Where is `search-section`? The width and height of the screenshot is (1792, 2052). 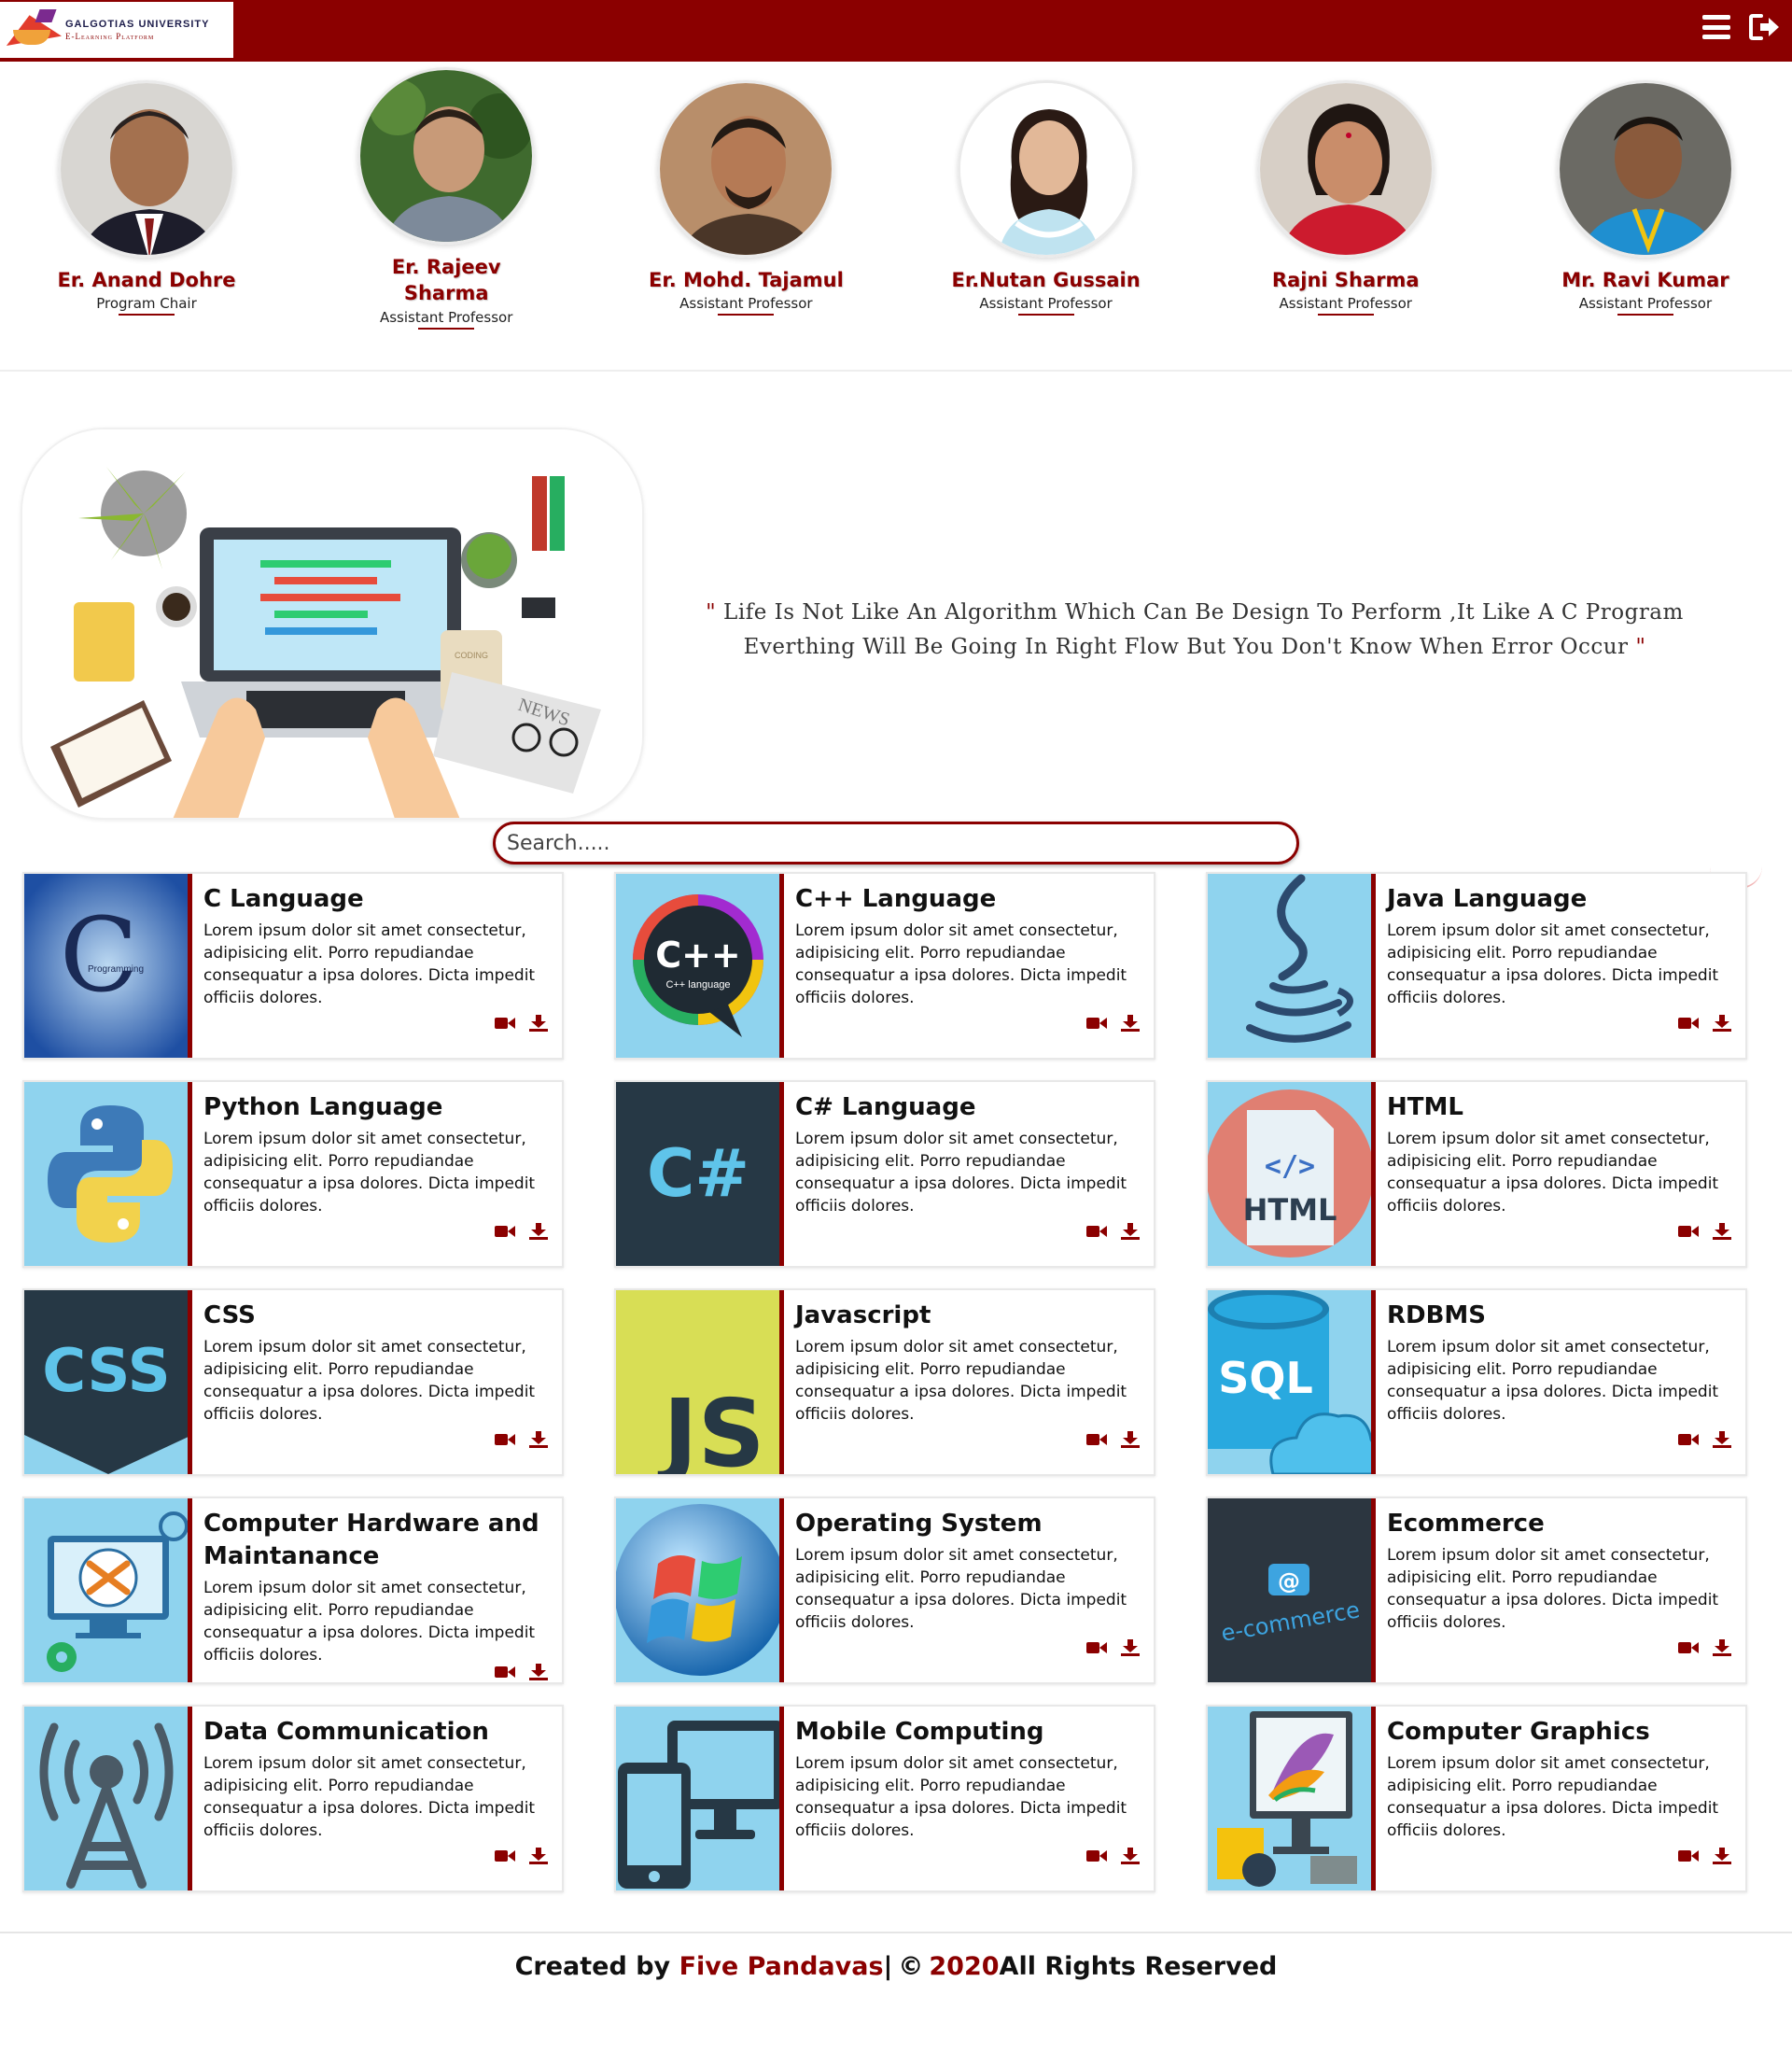 search-section is located at coordinates (896, 850).